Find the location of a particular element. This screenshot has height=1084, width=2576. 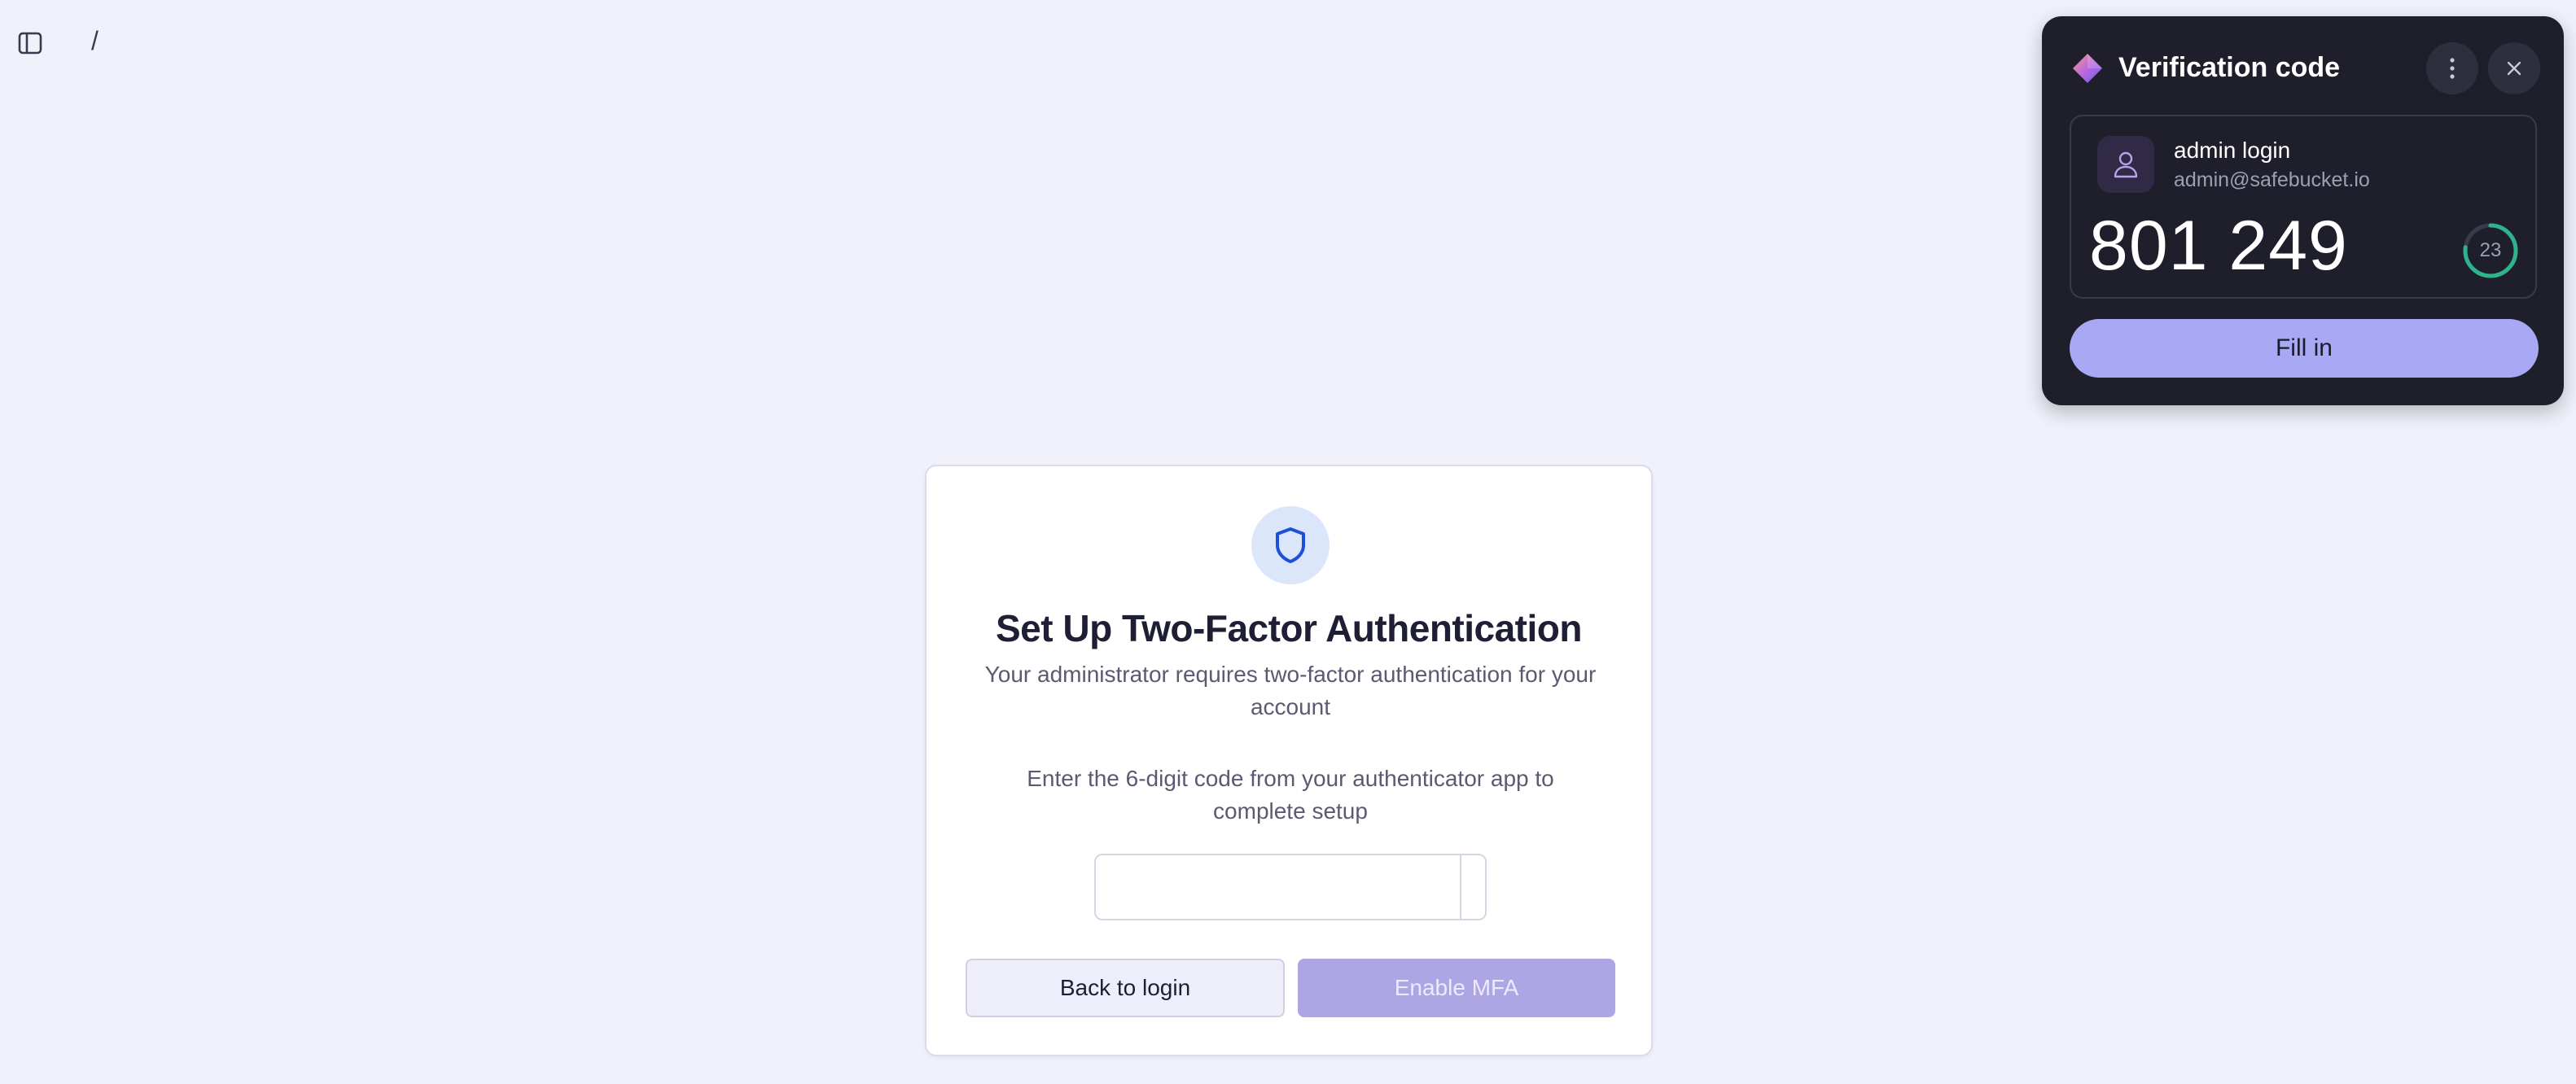

shield-badge is located at coordinates (1290, 545).